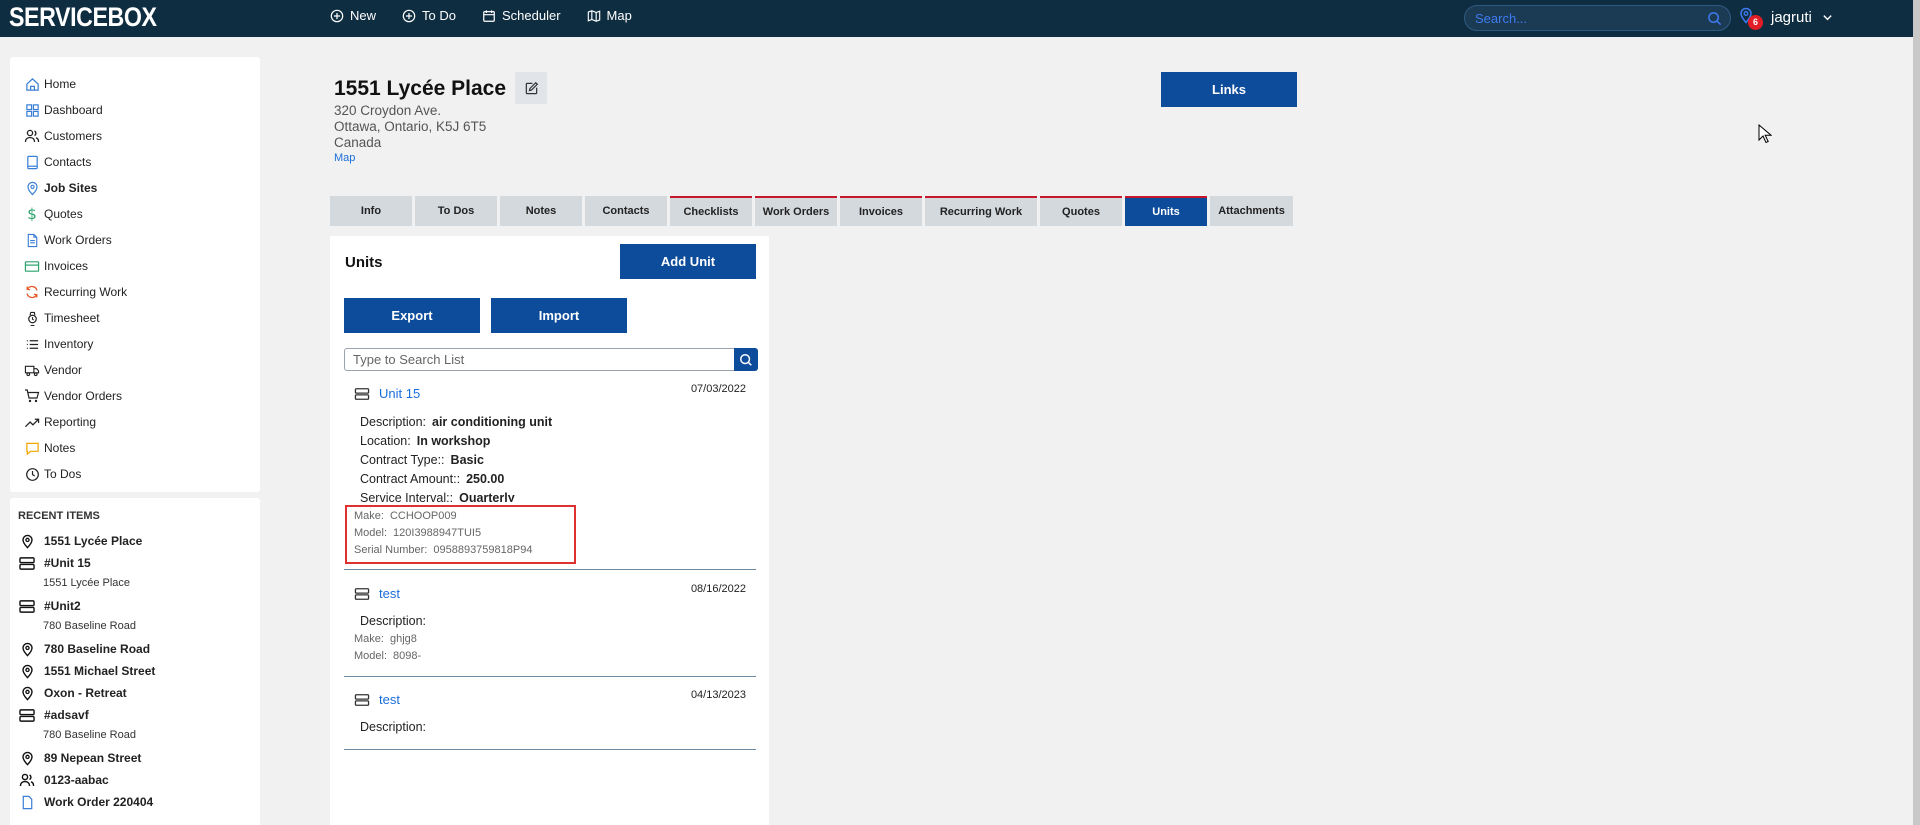  Describe the element at coordinates (456, 211) in the screenshot. I see `tab-todos: To Dos` at that location.